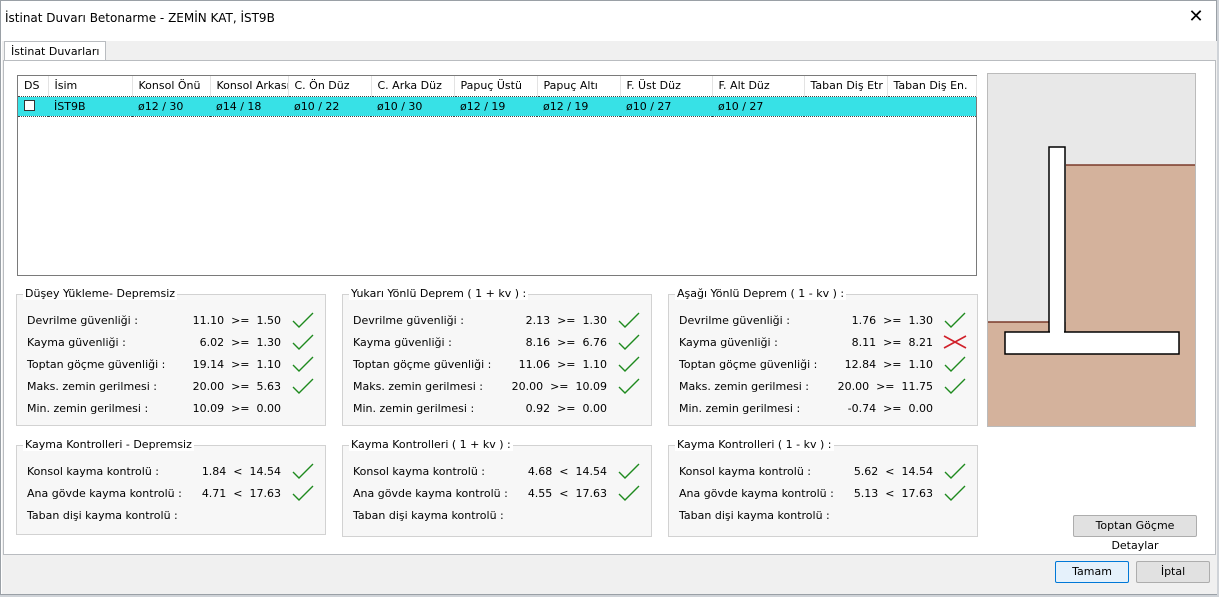 Image resolution: width=1219 pixels, height=597 pixels. What do you see at coordinates (1196, 17) in the screenshot?
I see `close-icon: ✕` at bounding box center [1196, 17].